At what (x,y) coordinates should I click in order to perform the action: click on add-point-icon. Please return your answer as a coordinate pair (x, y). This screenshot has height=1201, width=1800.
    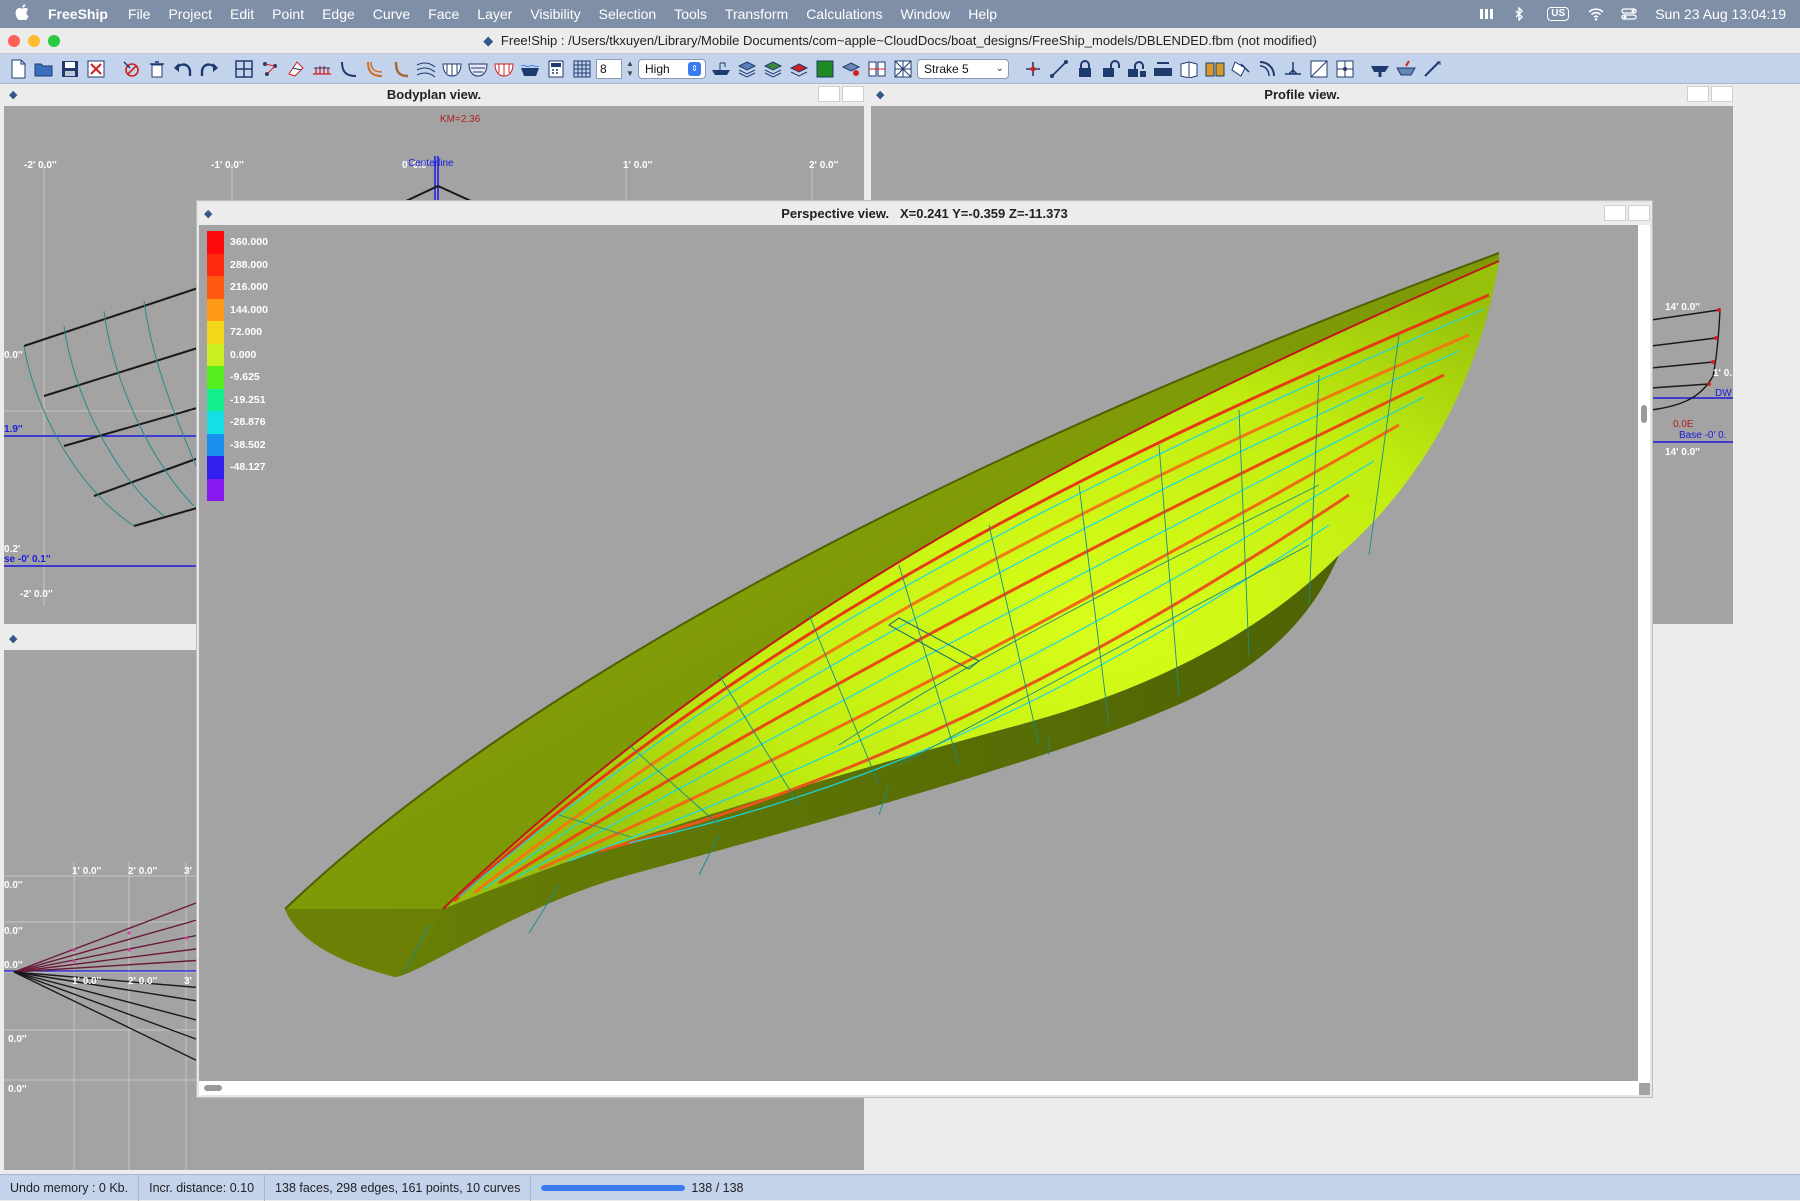
    Looking at the image, I should click on (1032, 68).